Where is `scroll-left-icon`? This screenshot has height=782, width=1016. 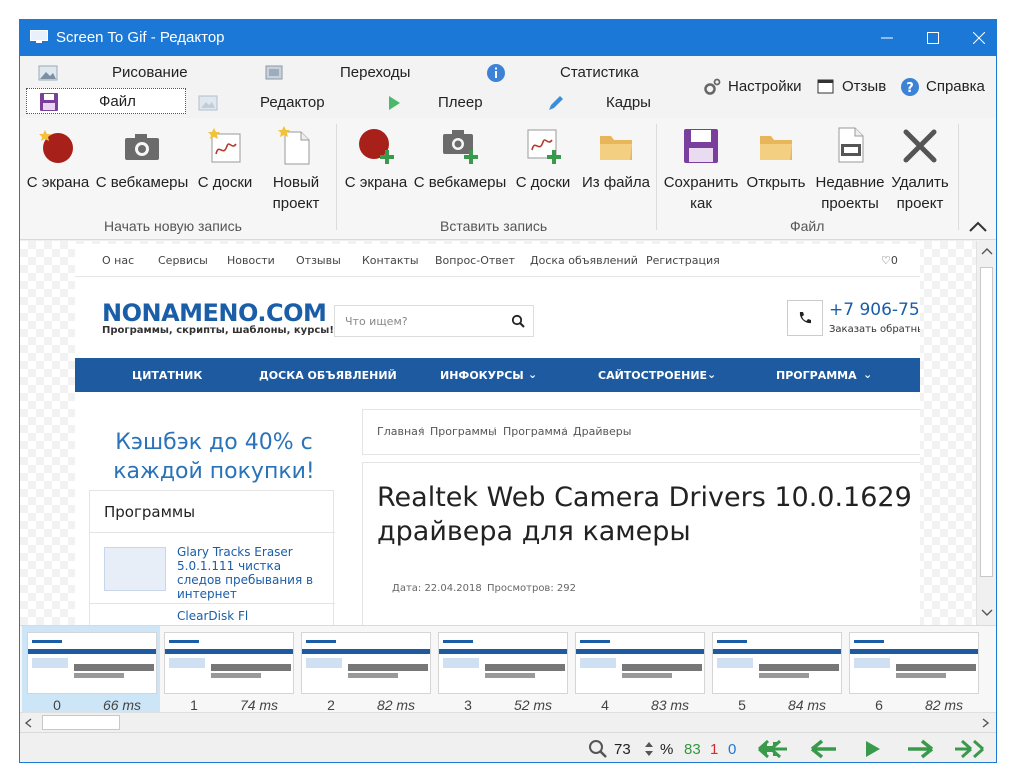
scroll-left-icon is located at coordinates (28, 723).